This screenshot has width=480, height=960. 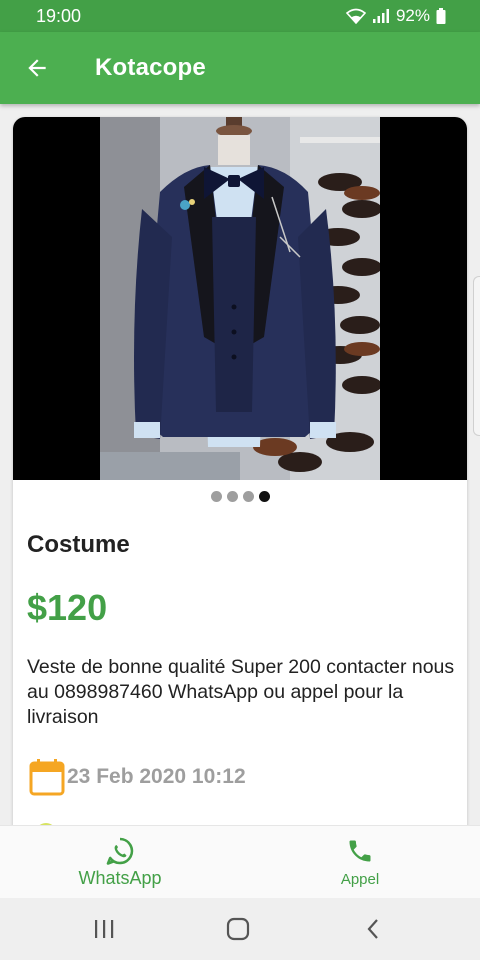 I want to click on phone-icon, so click(x=360, y=851).